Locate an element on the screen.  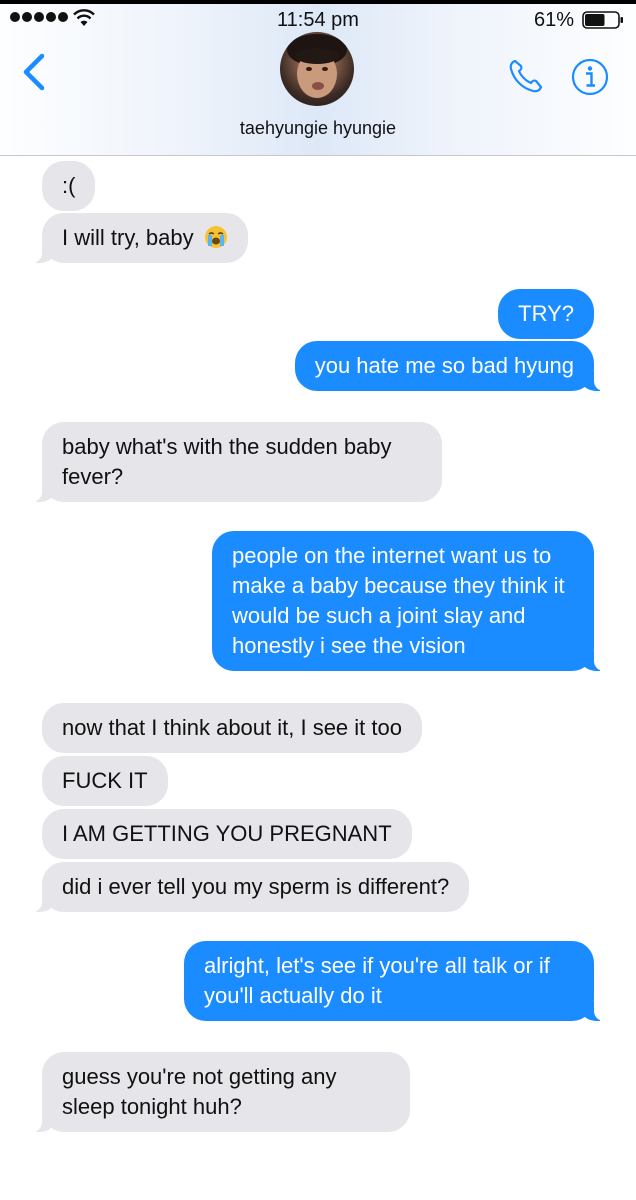
avatar is located at coordinates (317, 69).